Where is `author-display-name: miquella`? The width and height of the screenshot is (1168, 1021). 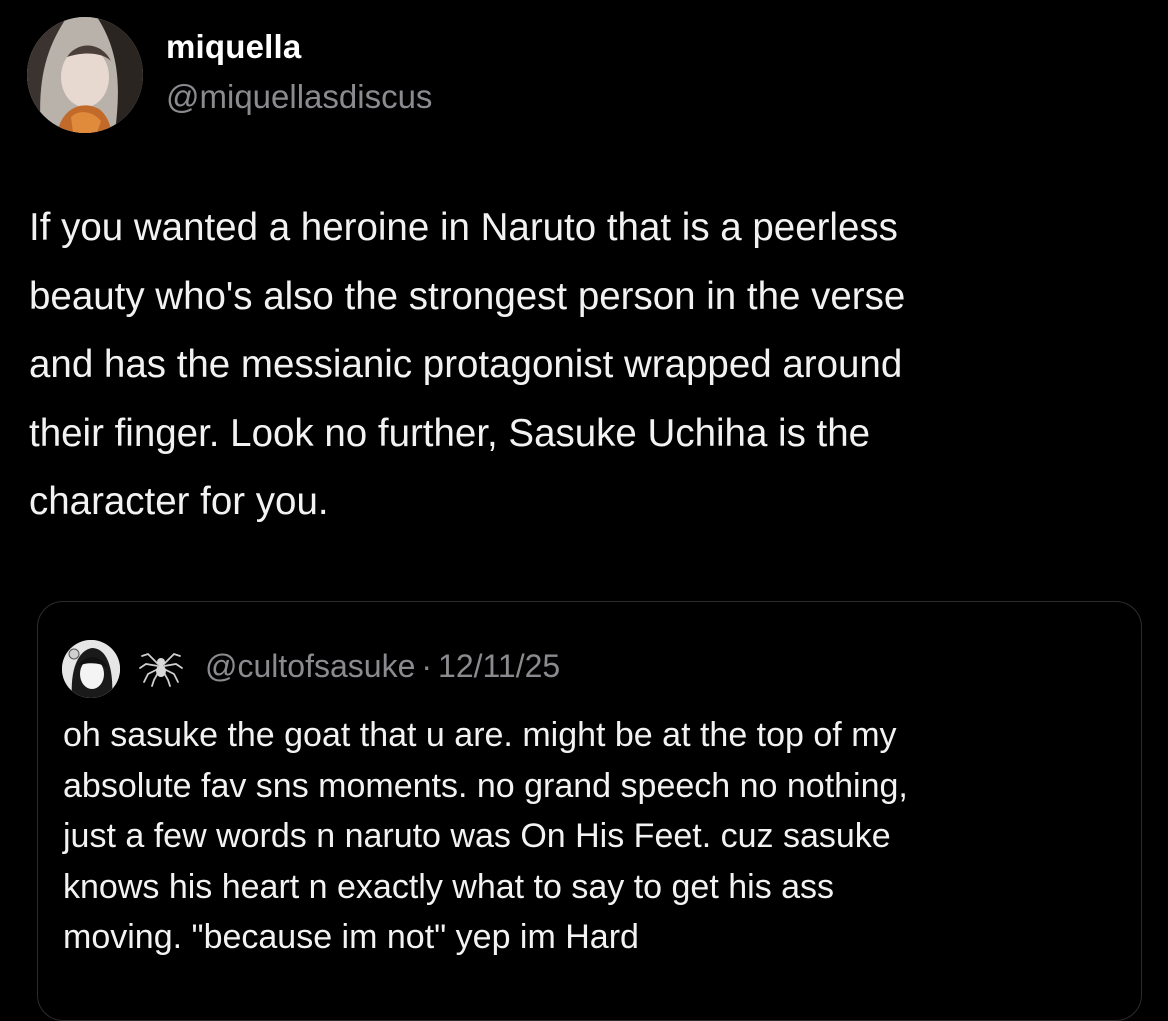 author-display-name: miquella is located at coordinates (233, 47).